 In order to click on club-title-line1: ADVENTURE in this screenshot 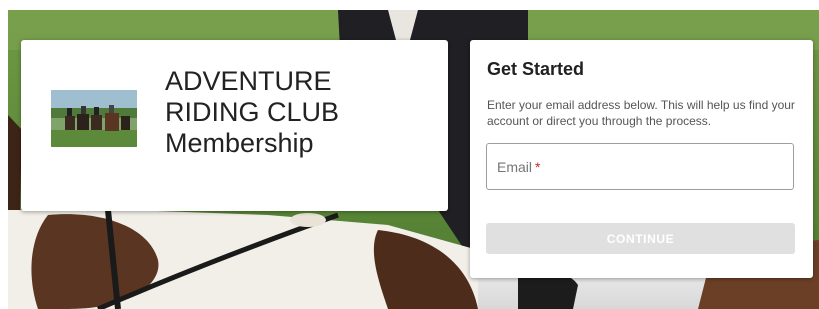, I will do `click(248, 81)`.